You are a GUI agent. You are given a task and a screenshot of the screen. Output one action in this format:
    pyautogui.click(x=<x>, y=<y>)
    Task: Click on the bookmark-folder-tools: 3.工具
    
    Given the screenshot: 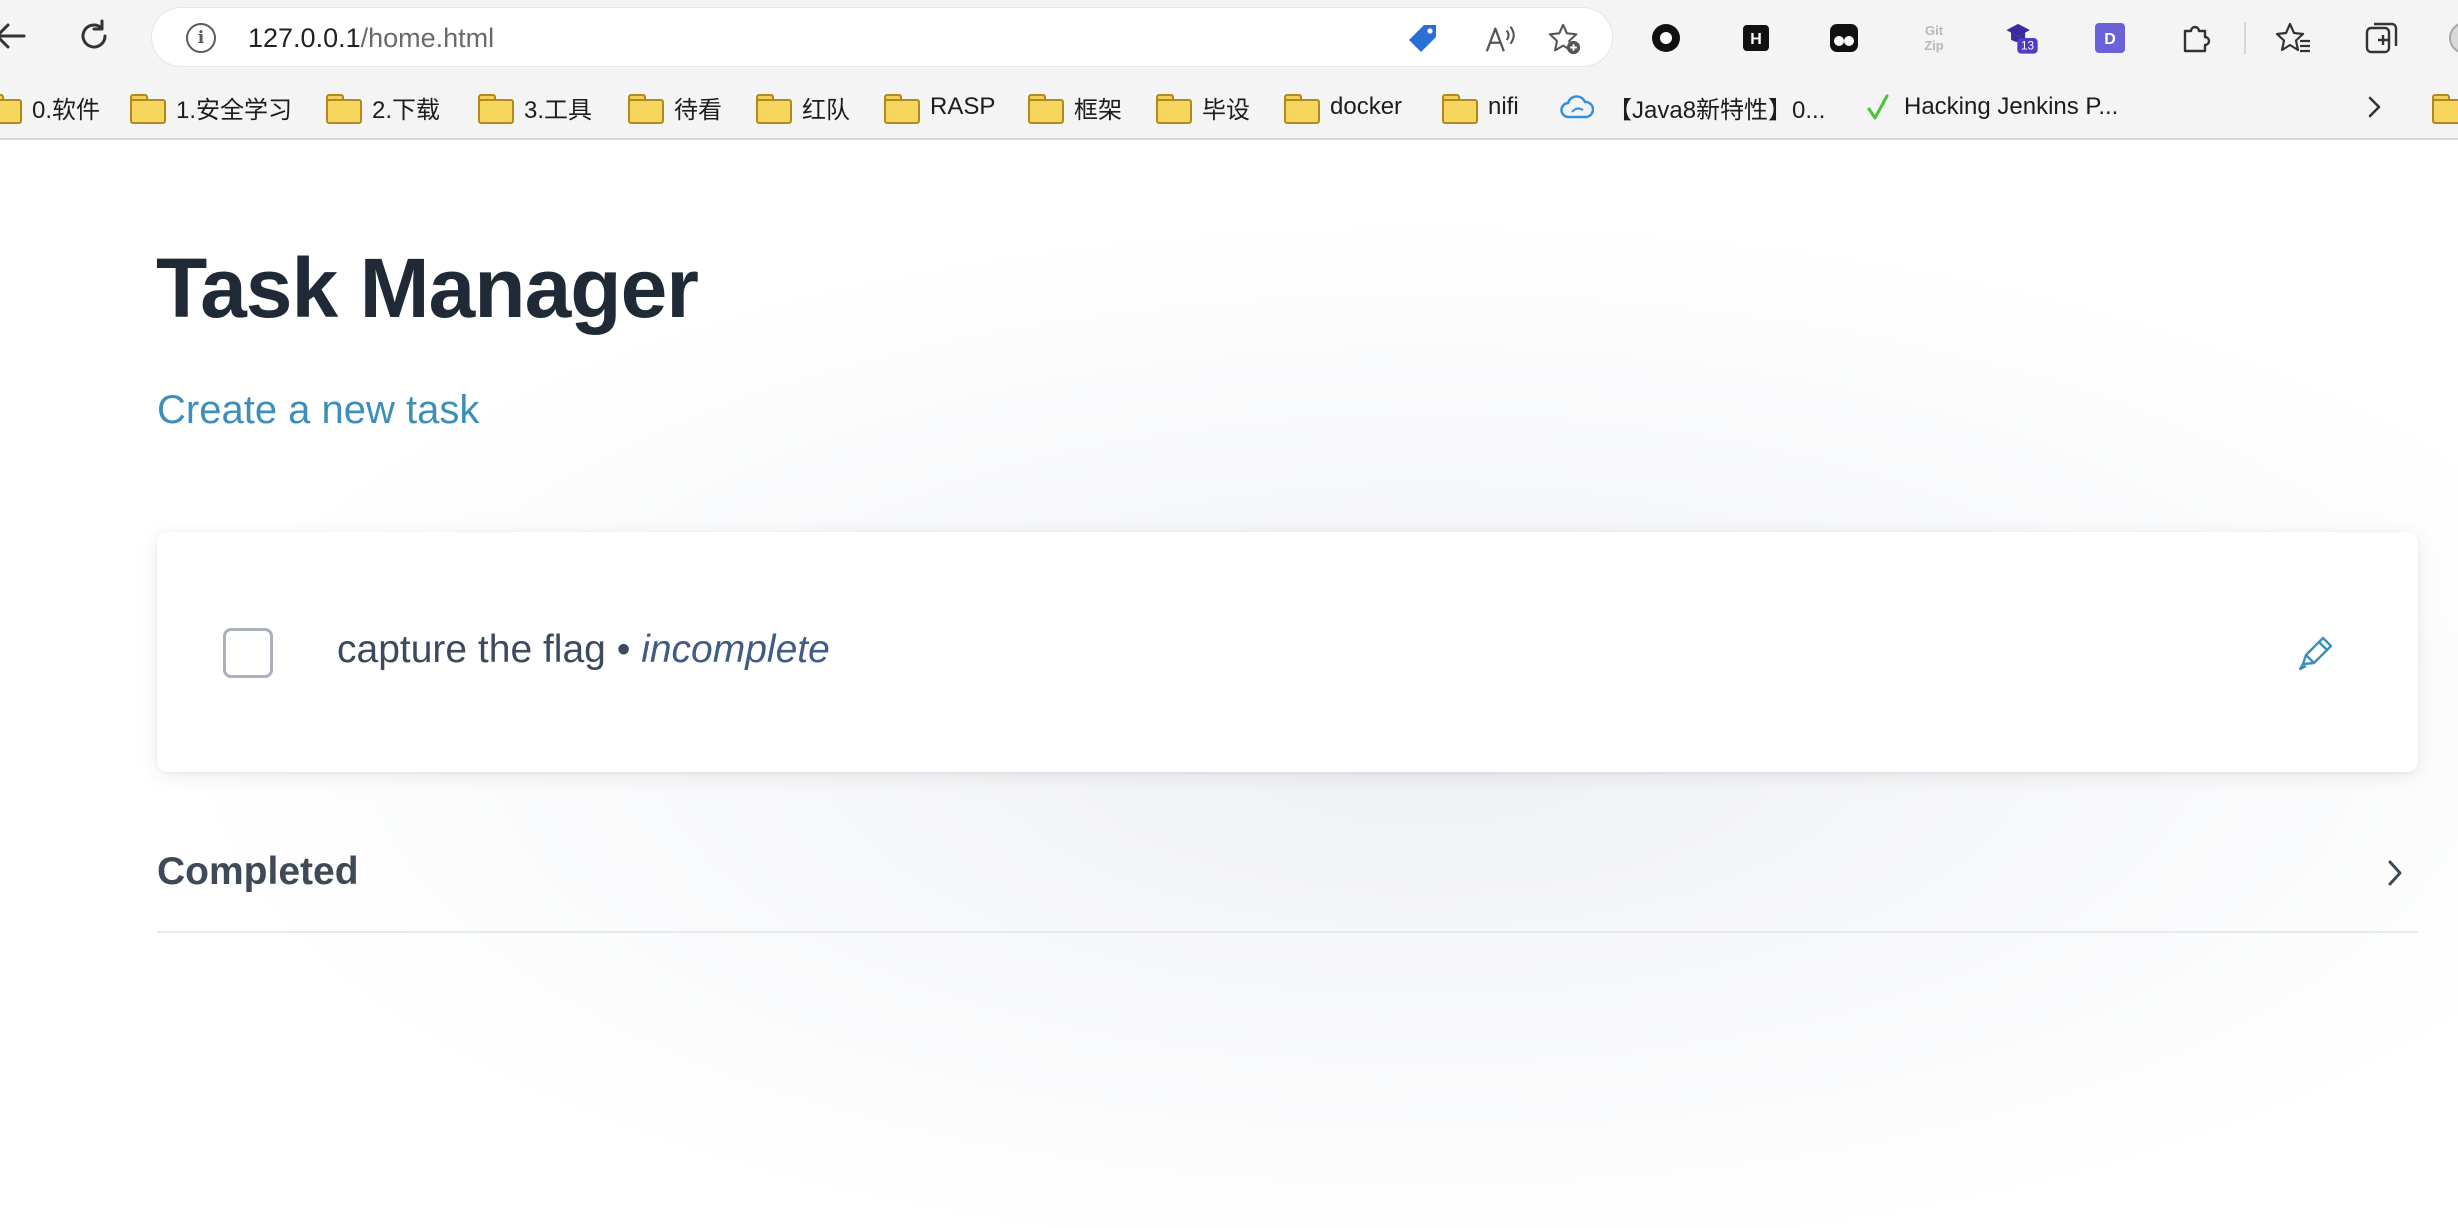 What is the action you would take?
    pyautogui.click(x=535, y=107)
    